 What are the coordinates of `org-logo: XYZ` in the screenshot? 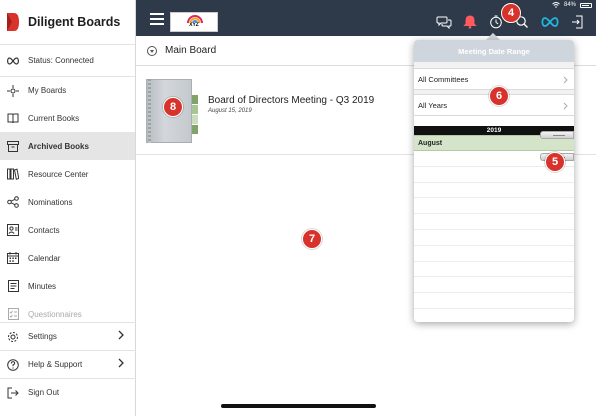 It's located at (194, 22).